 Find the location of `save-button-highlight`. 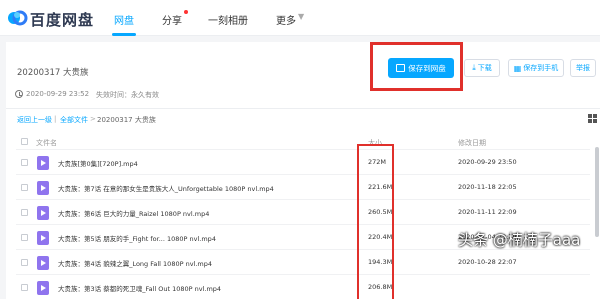

save-button-highlight is located at coordinates (416, 66).